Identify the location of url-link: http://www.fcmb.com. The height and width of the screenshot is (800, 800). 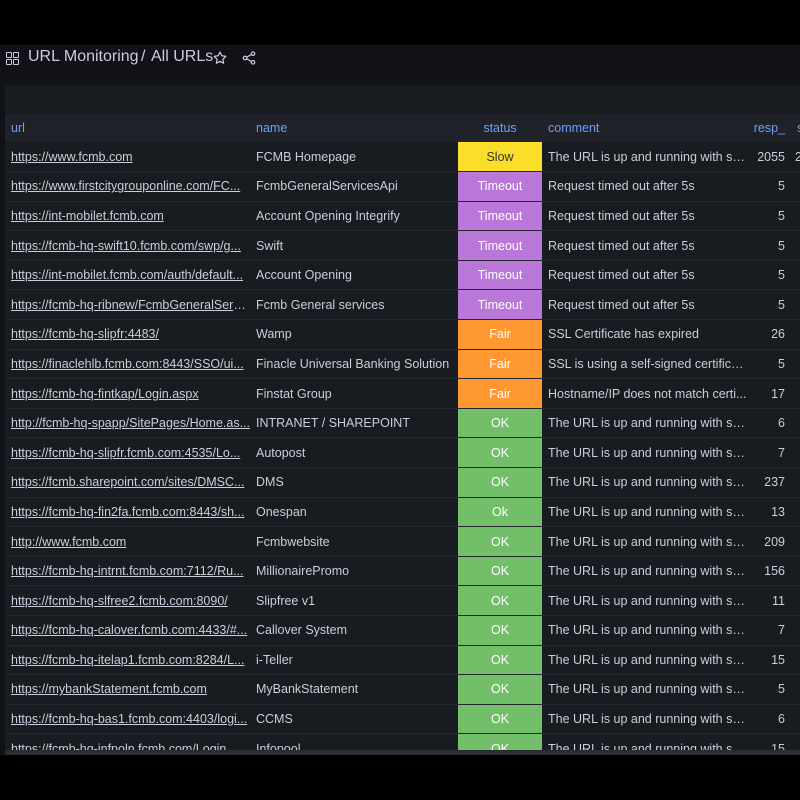
(130, 542).